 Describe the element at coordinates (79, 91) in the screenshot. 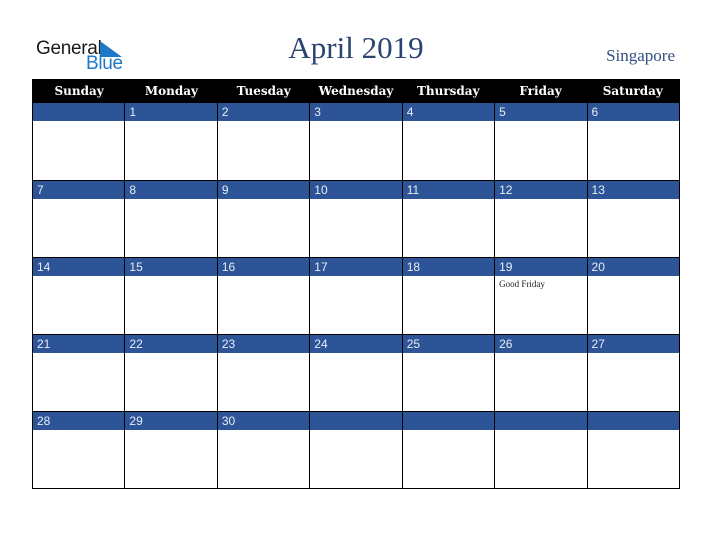

I see `weekday-label: Sunday` at that location.